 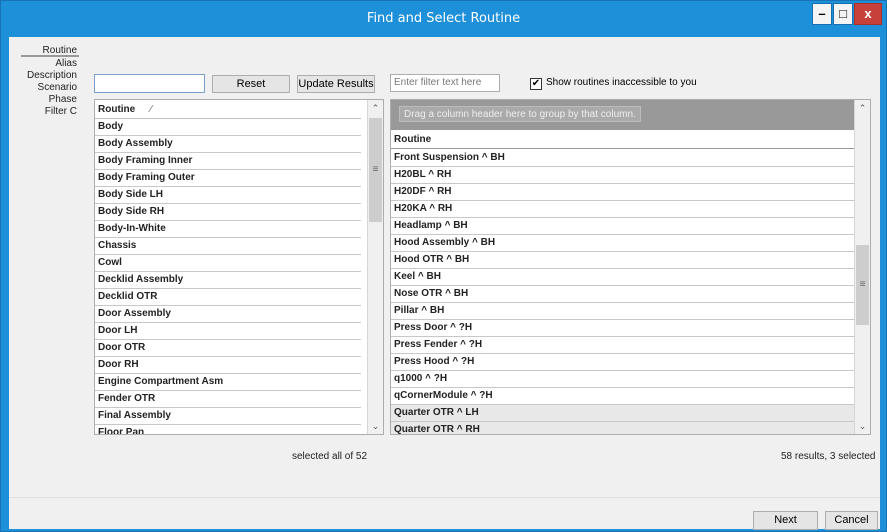 What do you see at coordinates (228, 246) in the screenshot?
I see `routine-list-item: Chassis` at bounding box center [228, 246].